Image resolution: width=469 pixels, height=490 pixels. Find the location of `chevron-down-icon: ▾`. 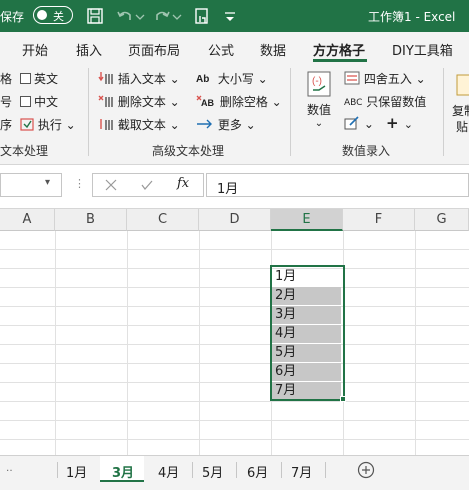

chevron-down-icon: ▾ is located at coordinates (47, 182).